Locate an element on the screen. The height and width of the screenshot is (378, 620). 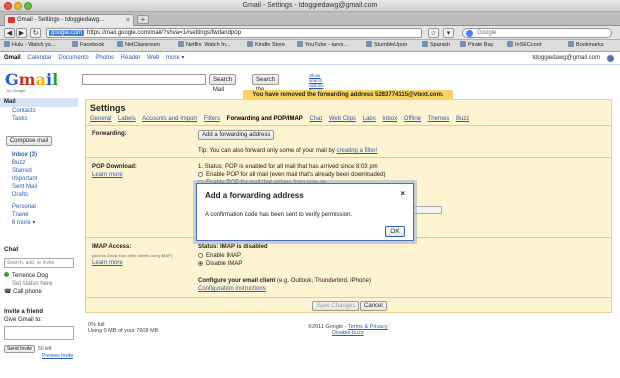
label-starred: Starred is located at coordinates (24, 171).